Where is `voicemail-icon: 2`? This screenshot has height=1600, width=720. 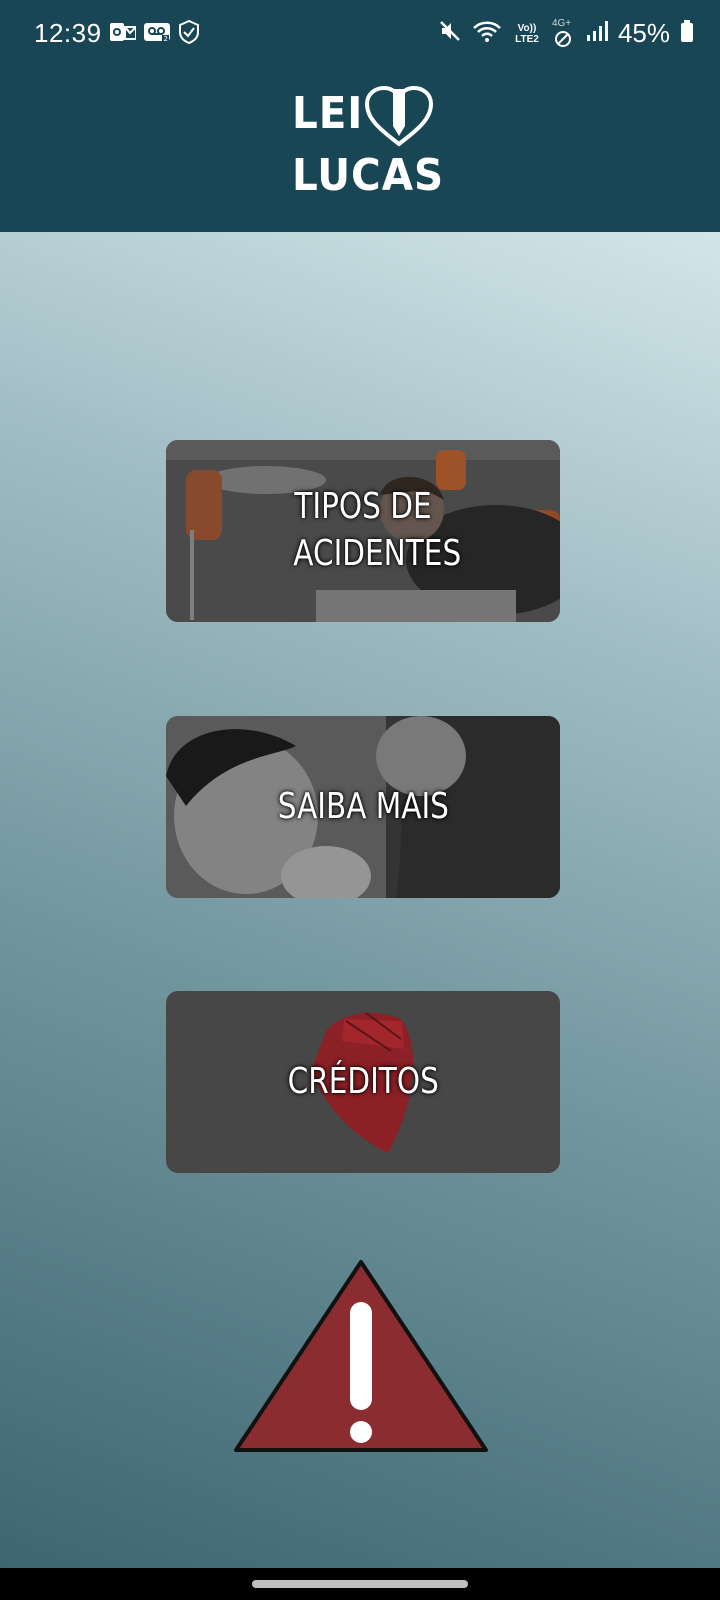 voicemail-icon: 2 is located at coordinates (157, 34).